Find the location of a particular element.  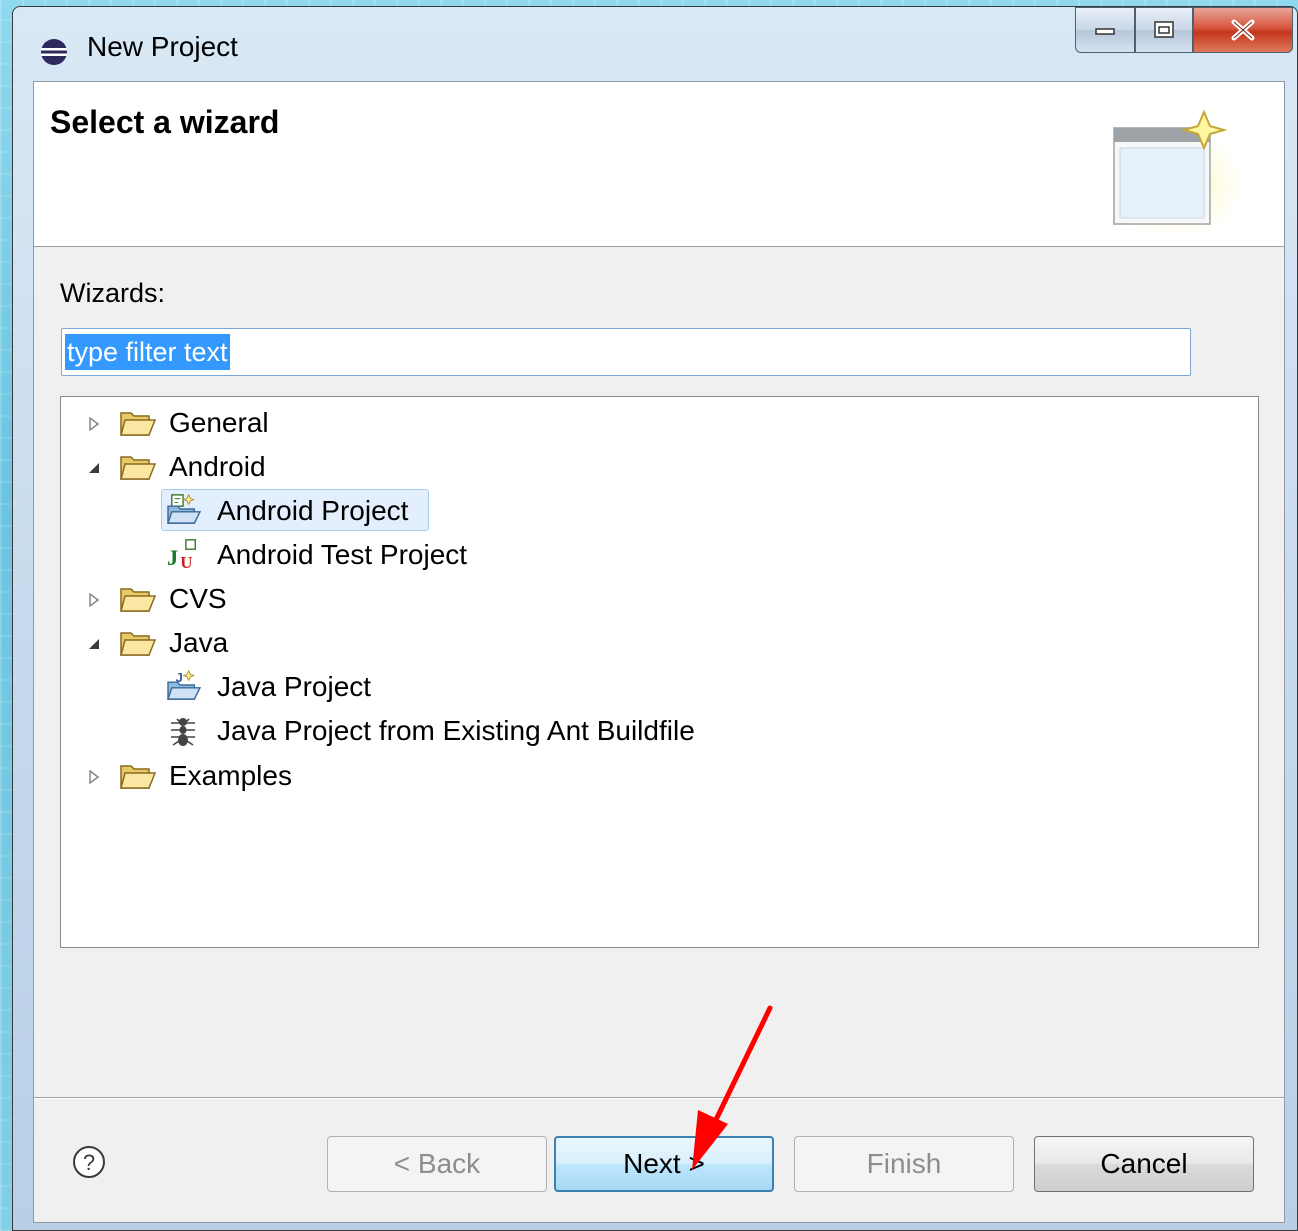

window-title: New Project is located at coordinates (162, 46).